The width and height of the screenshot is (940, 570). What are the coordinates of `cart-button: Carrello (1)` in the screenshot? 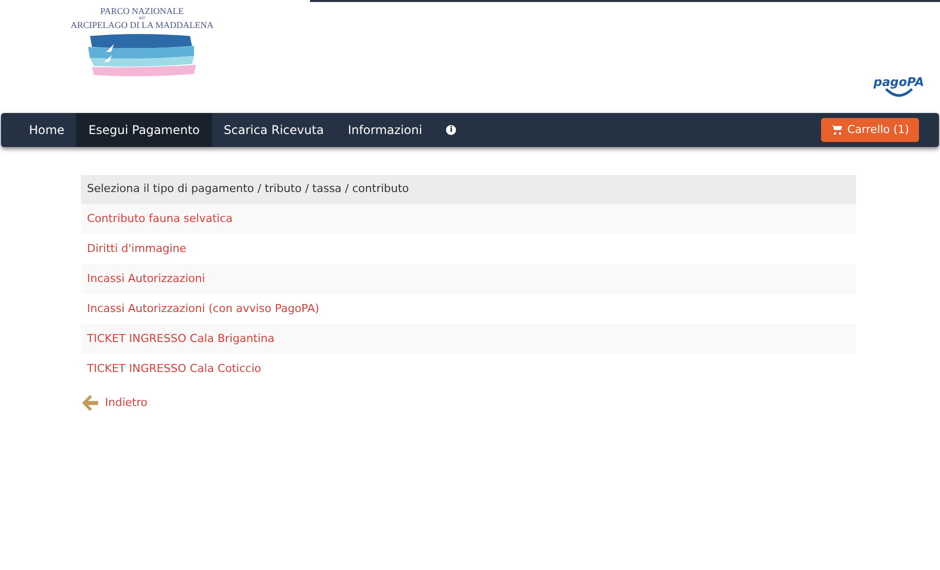 It's located at (870, 130).